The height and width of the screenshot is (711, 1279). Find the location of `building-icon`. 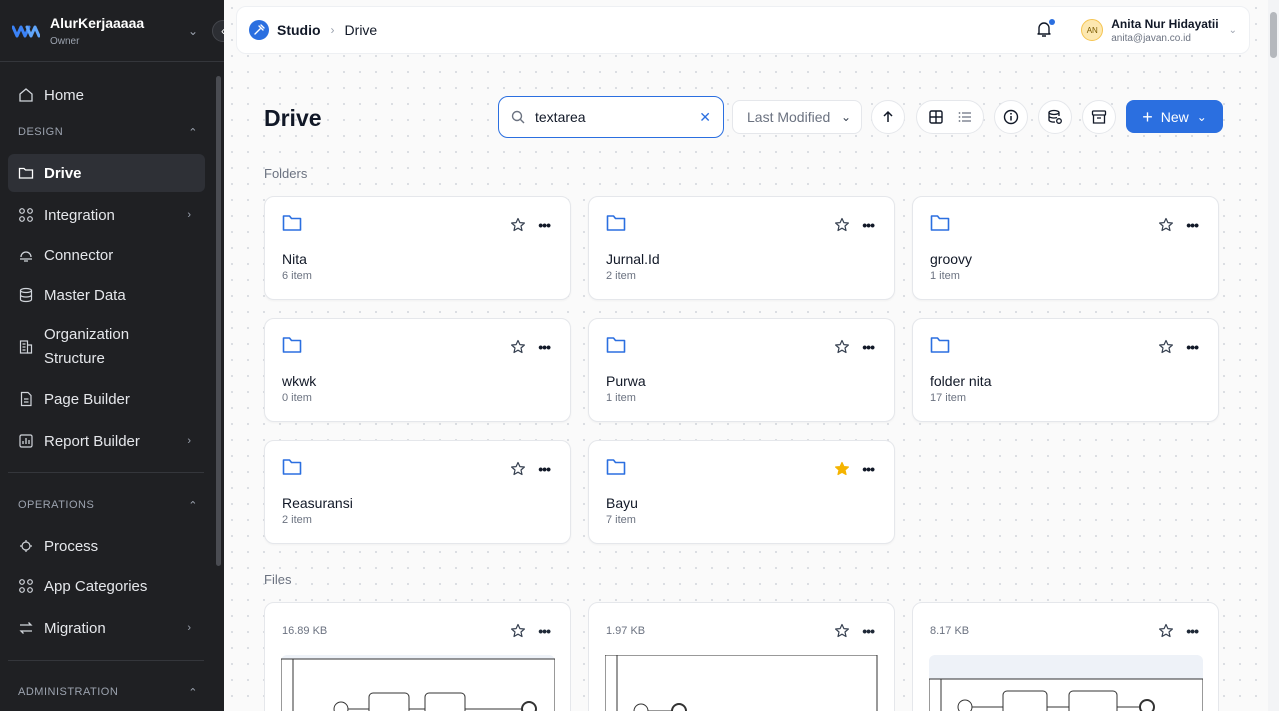

building-icon is located at coordinates (26, 347).